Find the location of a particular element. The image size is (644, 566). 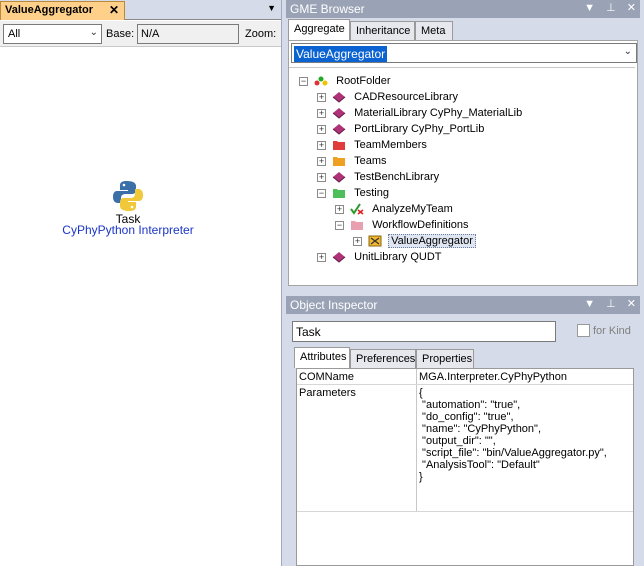

attribute-key: COMName is located at coordinates (357, 376).